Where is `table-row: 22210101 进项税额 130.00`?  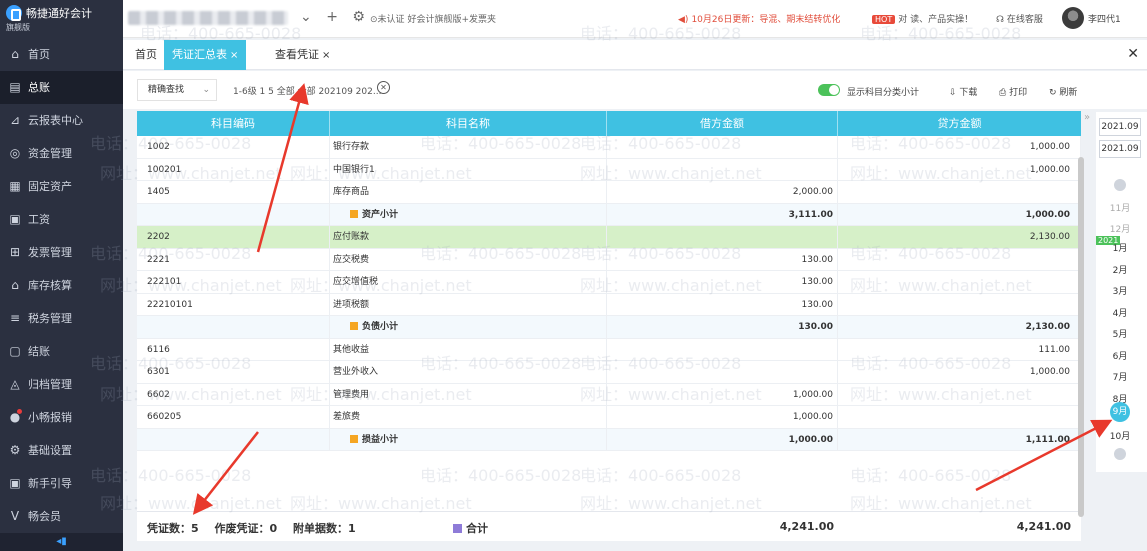
table-row: 22210101 进项税额 130.00 is located at coordinates (609, 304).